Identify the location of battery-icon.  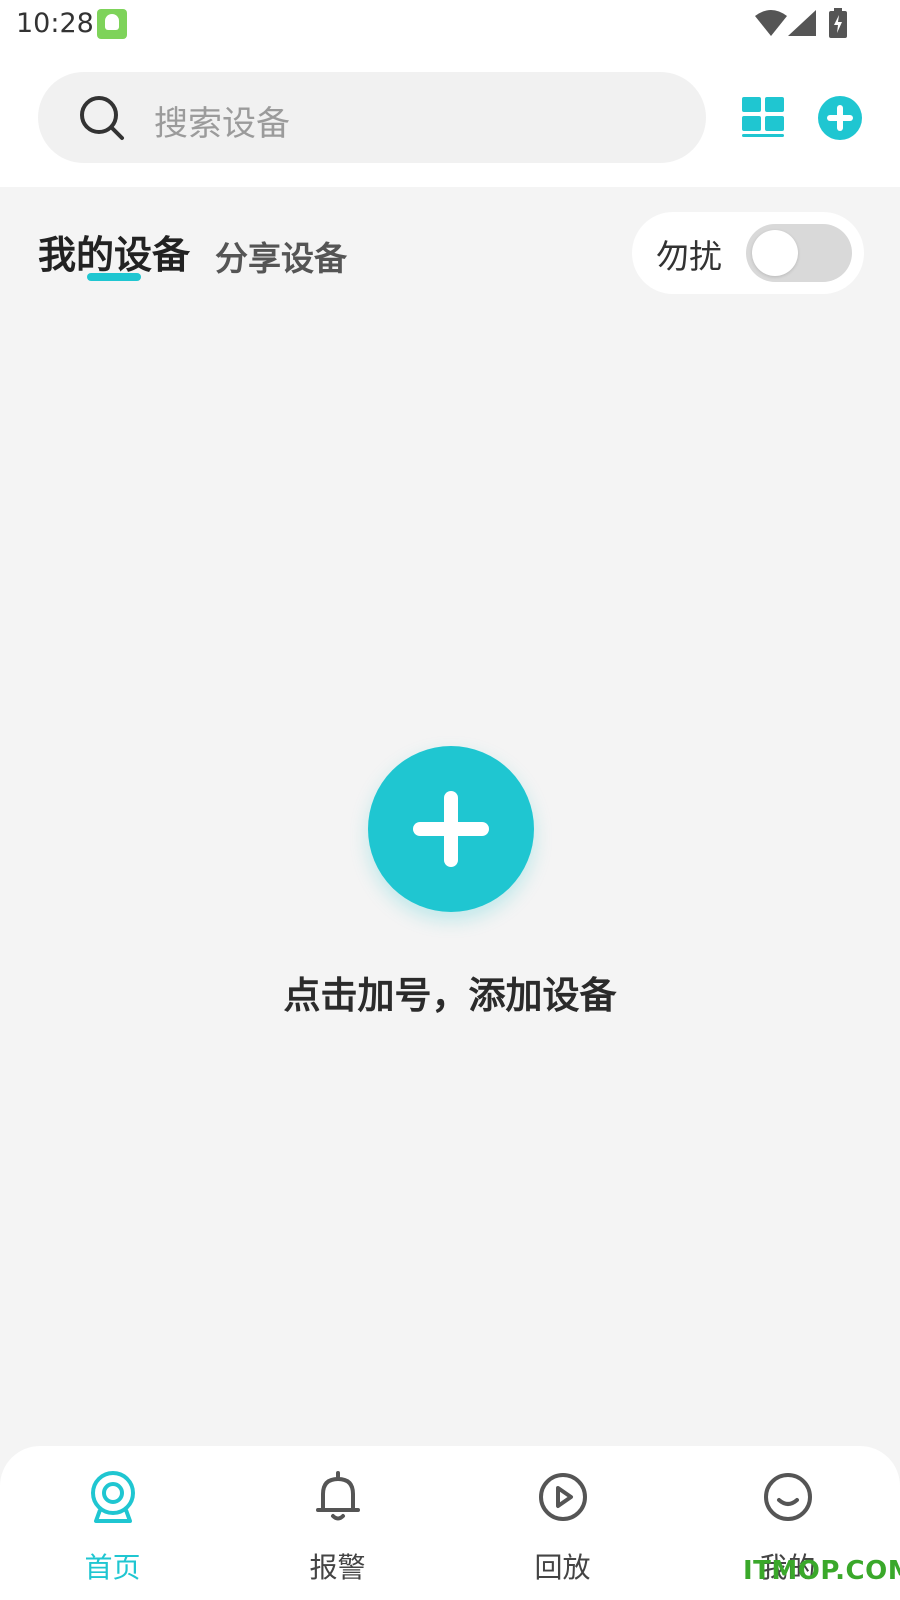
(838, 23).